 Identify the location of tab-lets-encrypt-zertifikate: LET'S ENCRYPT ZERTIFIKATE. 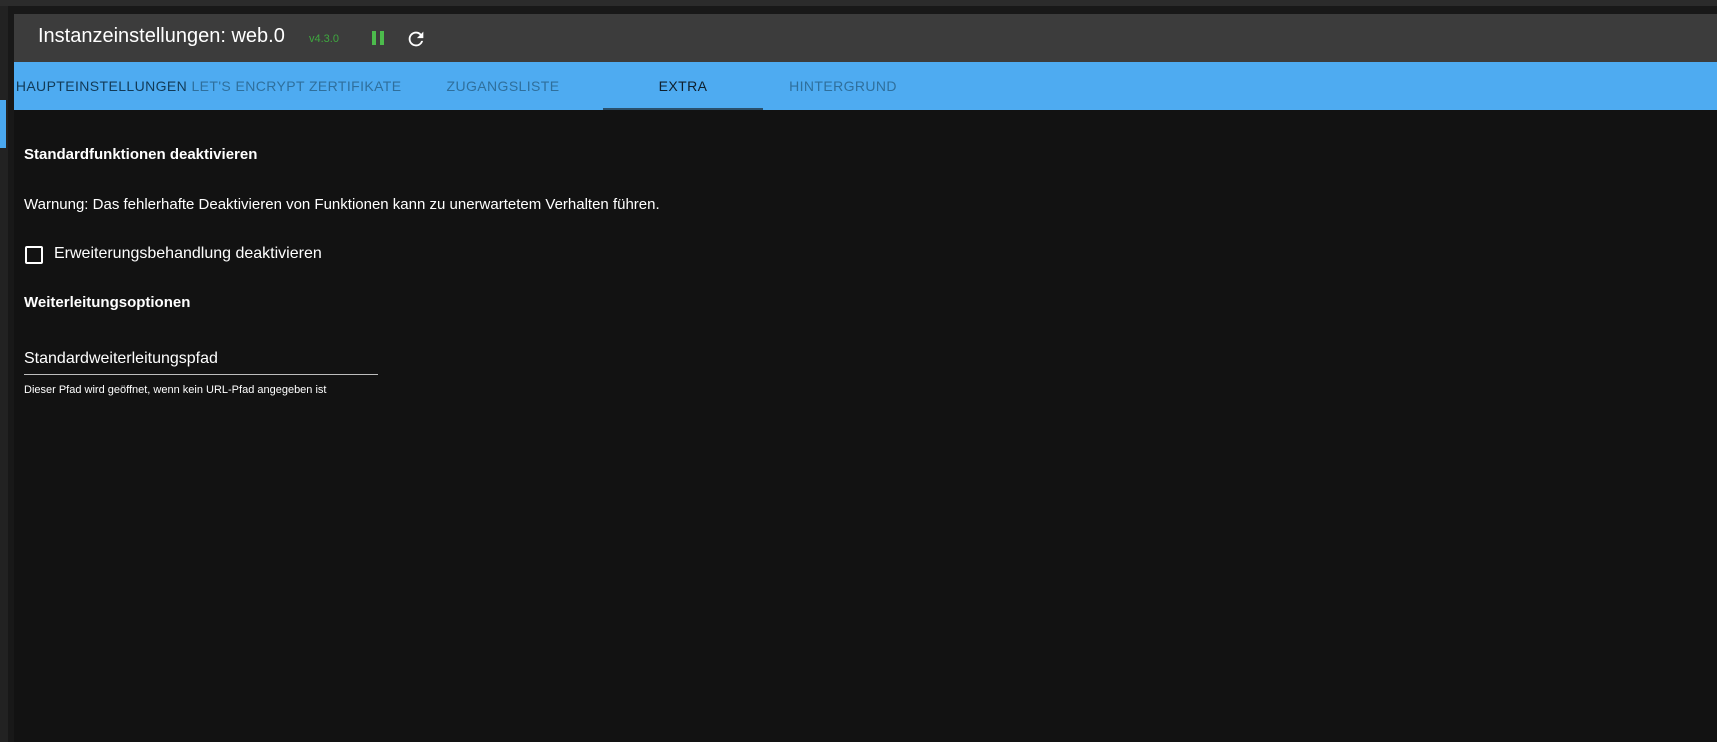
(296, 86).